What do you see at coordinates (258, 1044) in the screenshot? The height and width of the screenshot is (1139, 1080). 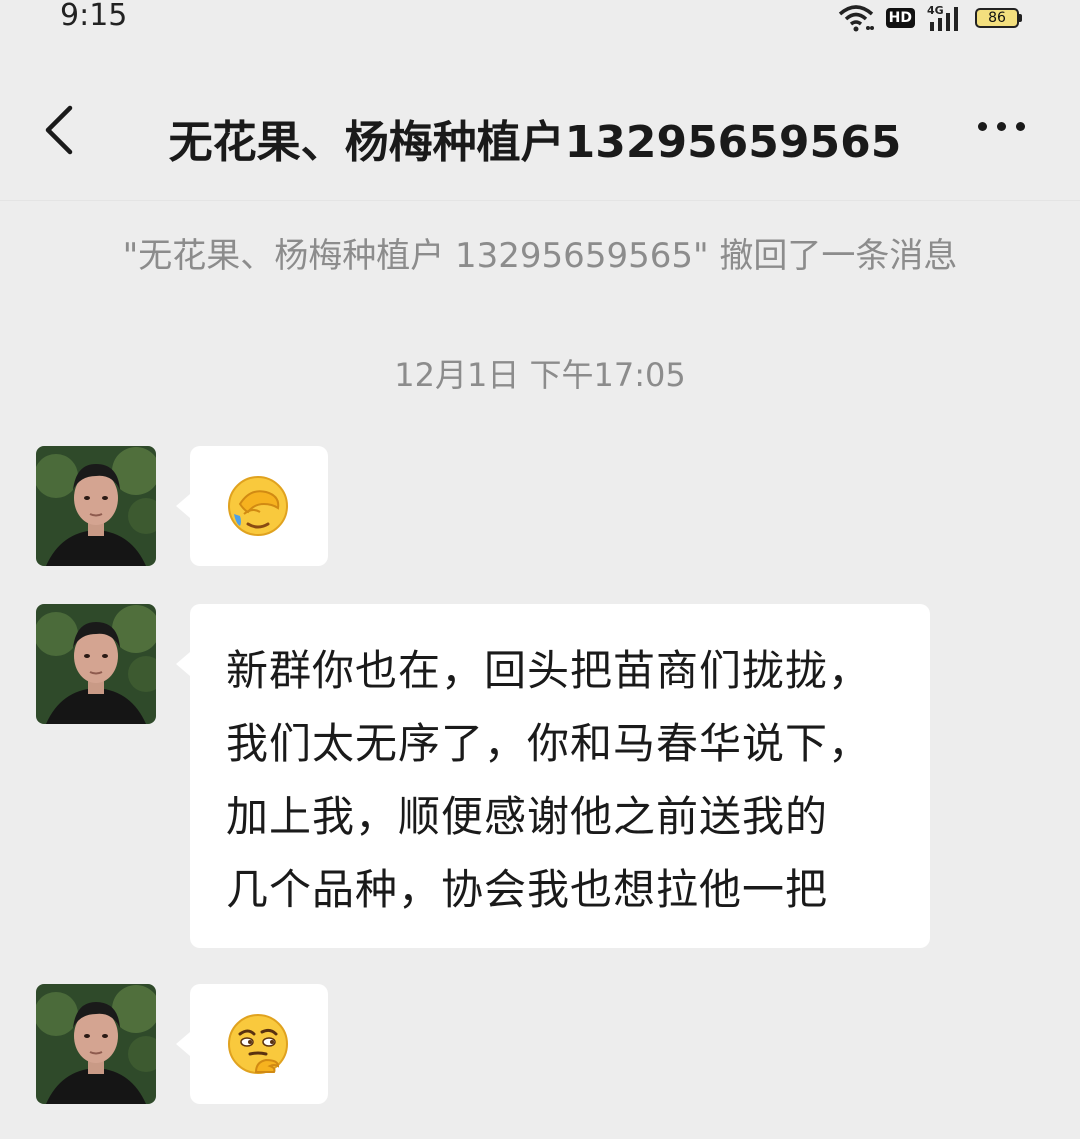 I see `thinking-emoji` at bounding box center [258, 1044].